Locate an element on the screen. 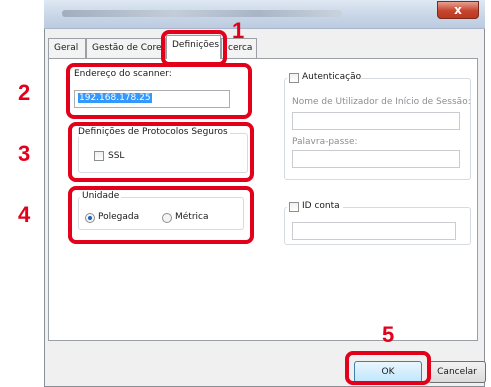 This screenshot has width=491, height=387. tab-label: Definições is located at coordinates (196, 45).